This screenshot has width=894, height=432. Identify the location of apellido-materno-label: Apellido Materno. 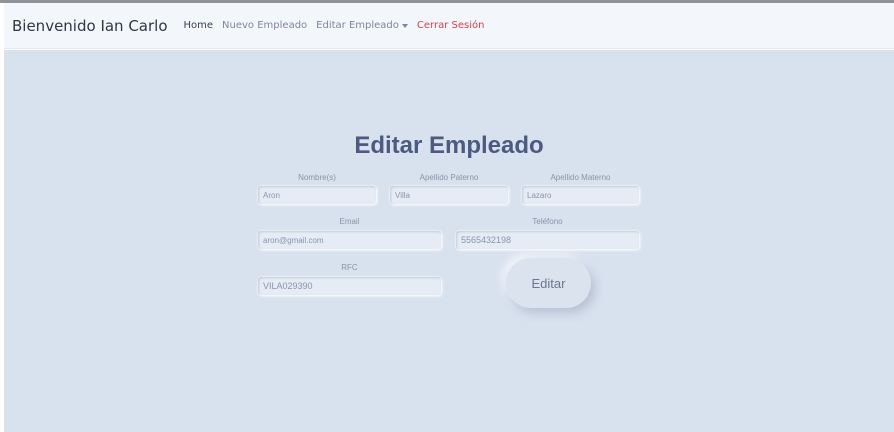
(580, 177).